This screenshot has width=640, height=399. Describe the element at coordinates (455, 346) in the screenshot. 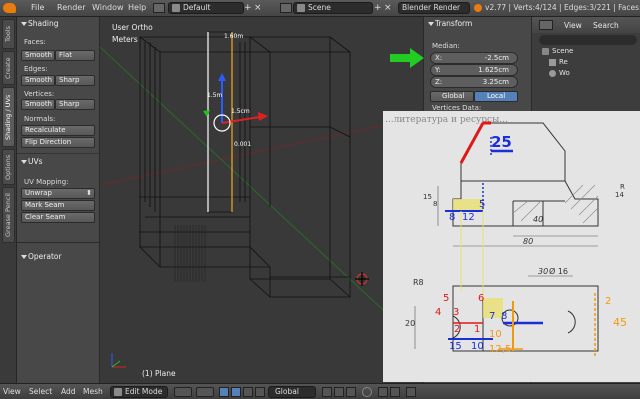

I see `dim-15b-label: 15` at that location.